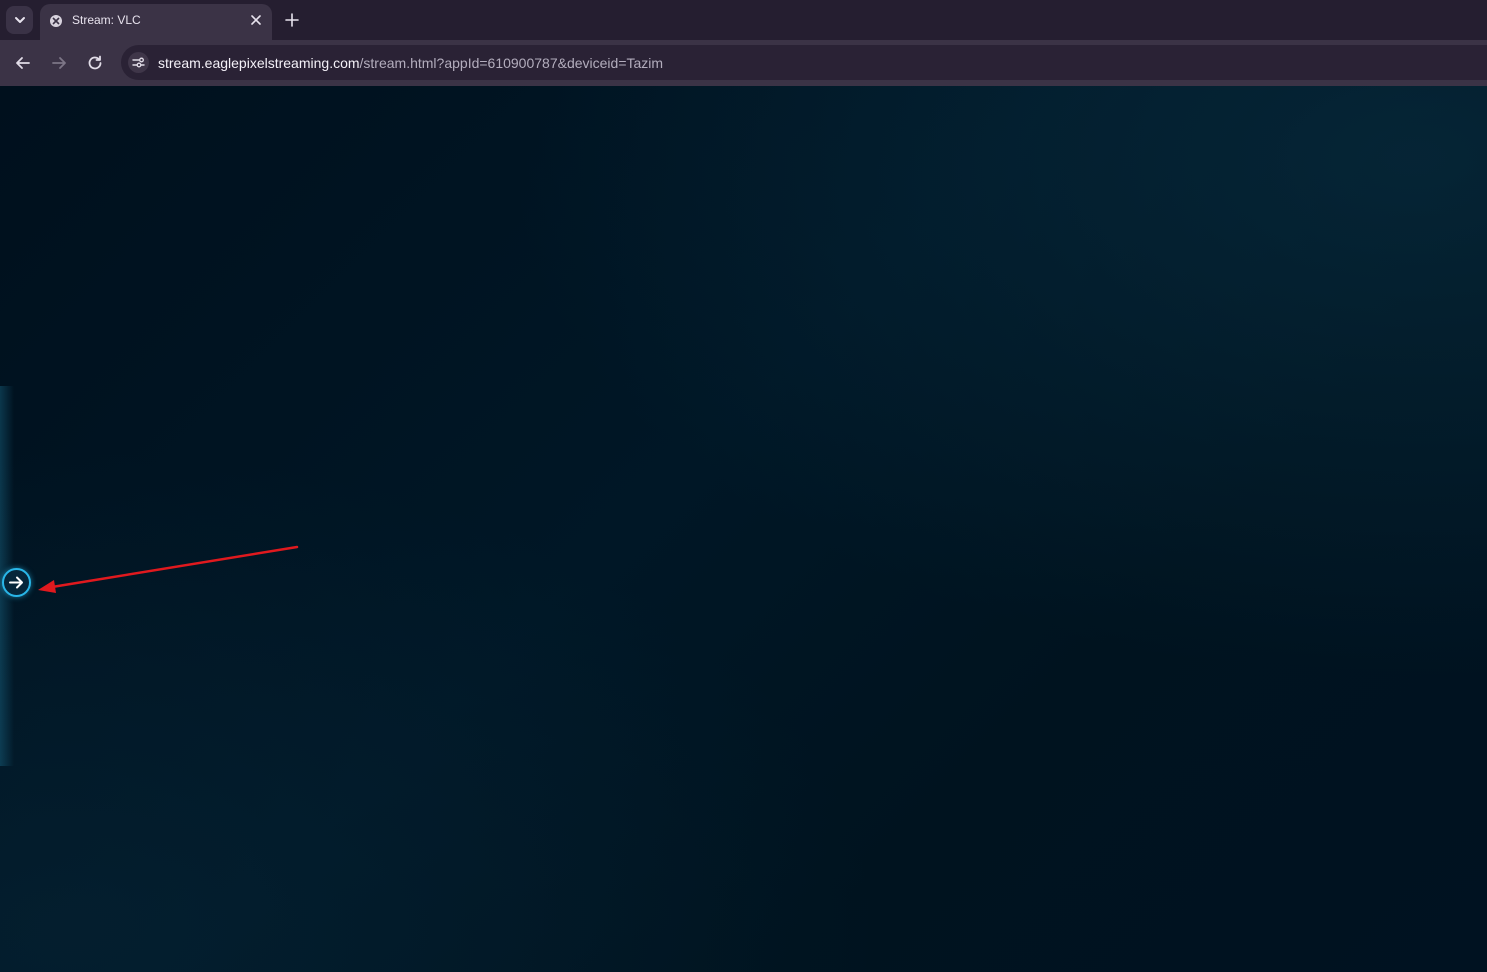 This screenshot has width=1487, height=972. I want to click on tab-search-button, so click(19, 20).